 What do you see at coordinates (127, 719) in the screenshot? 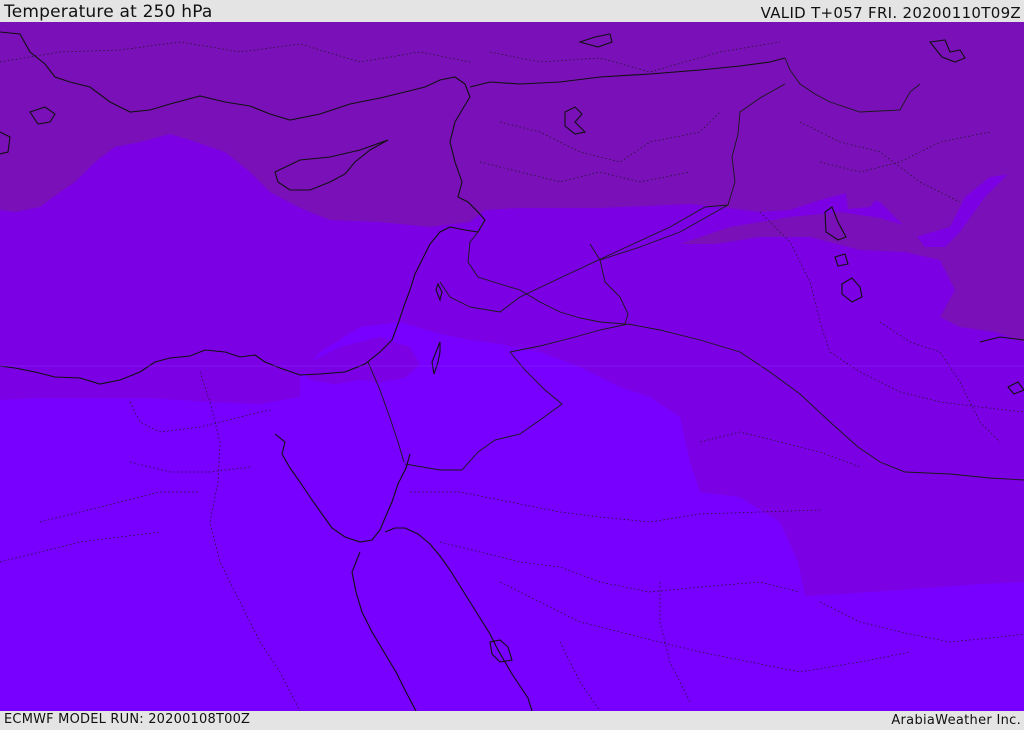
I see `model-run: ECMWF MODEL RUN: 20200108T00Z` at bounding box center [127, 719].